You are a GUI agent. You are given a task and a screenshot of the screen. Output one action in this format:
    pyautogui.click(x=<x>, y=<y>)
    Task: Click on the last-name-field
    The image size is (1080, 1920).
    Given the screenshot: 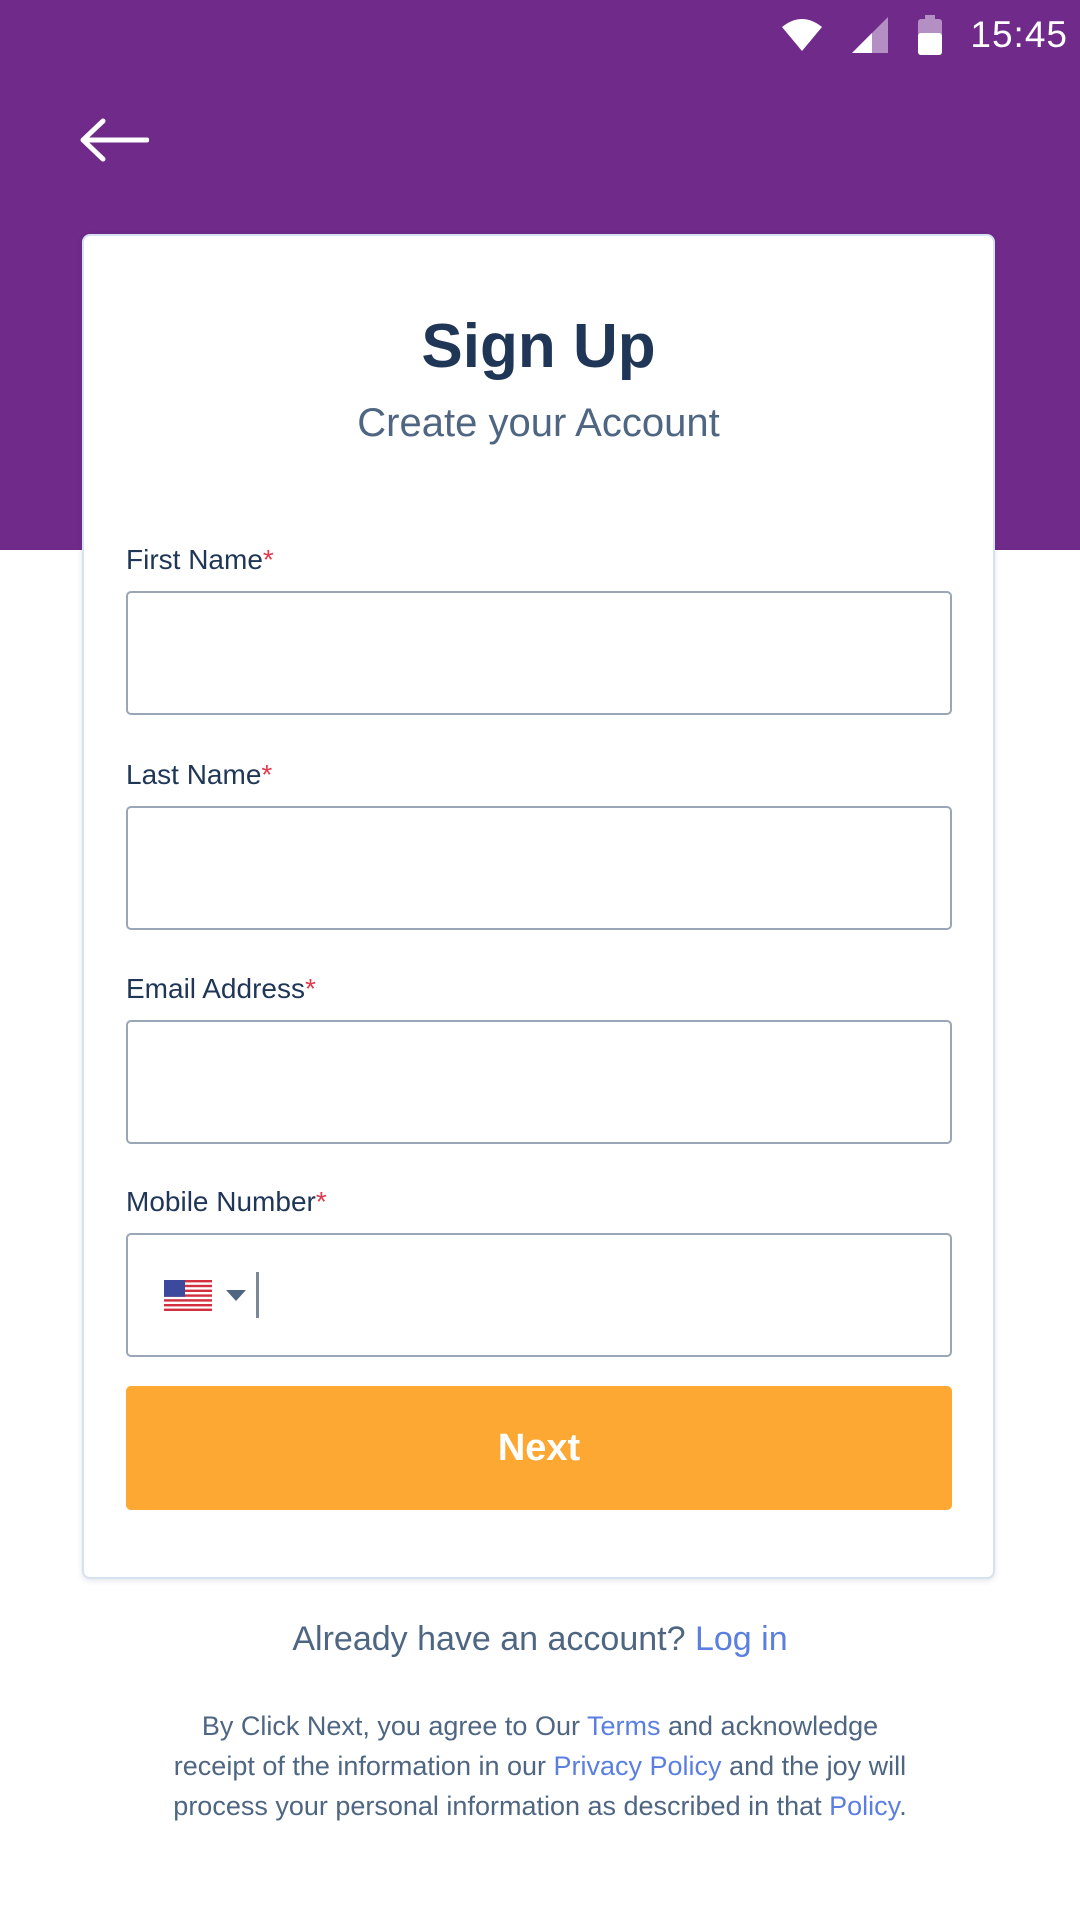 What is the action you would take?
    pyautogui.click(x=539, y=868)
    